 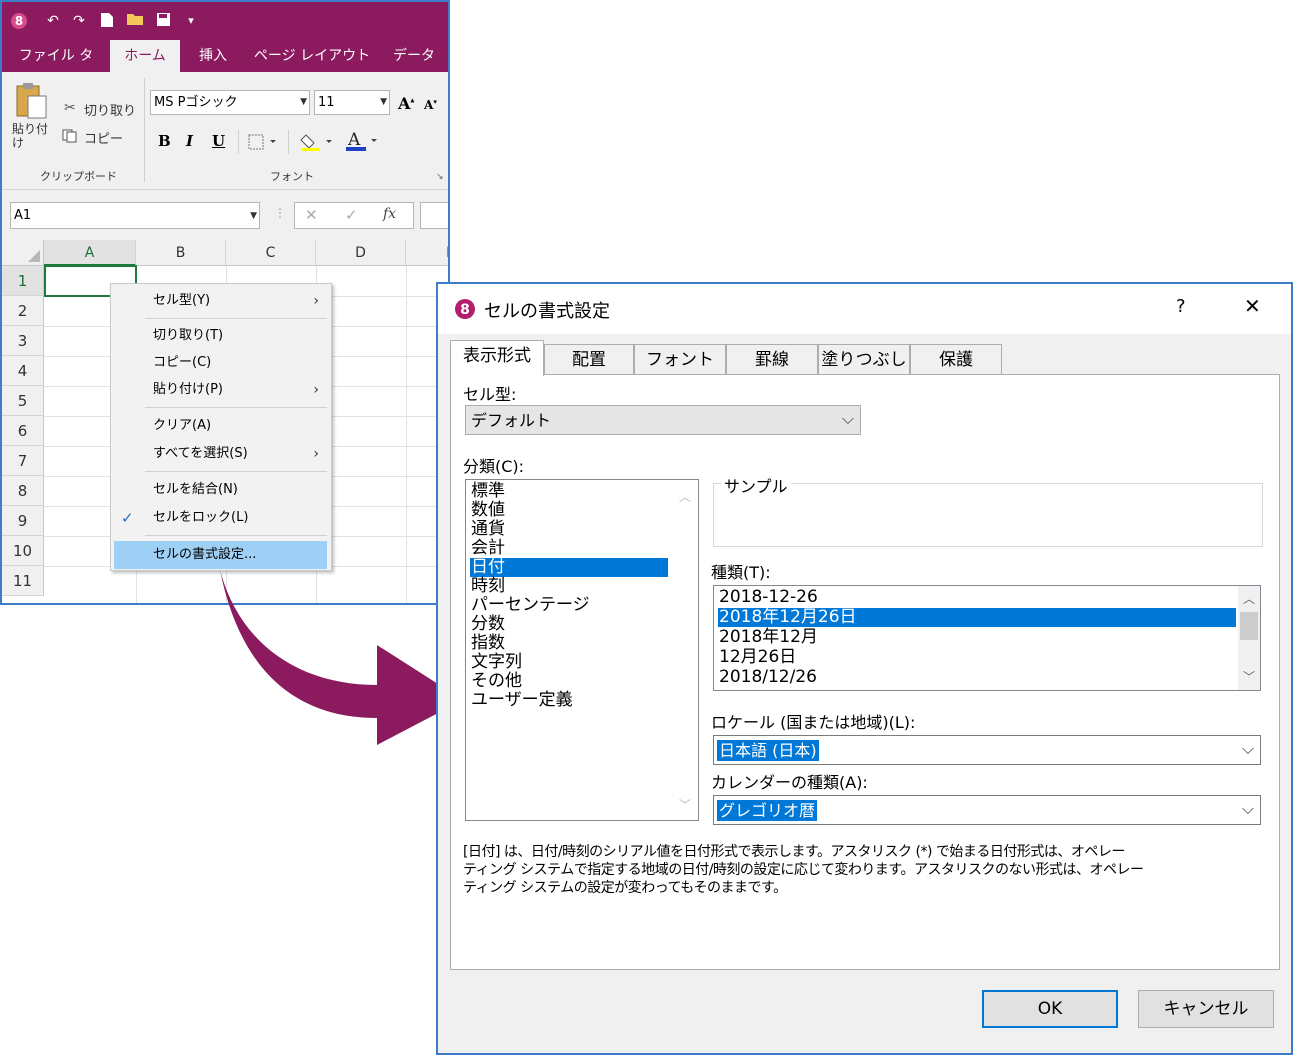 I want to click on new-file-icon, so click(x=107, y=21).